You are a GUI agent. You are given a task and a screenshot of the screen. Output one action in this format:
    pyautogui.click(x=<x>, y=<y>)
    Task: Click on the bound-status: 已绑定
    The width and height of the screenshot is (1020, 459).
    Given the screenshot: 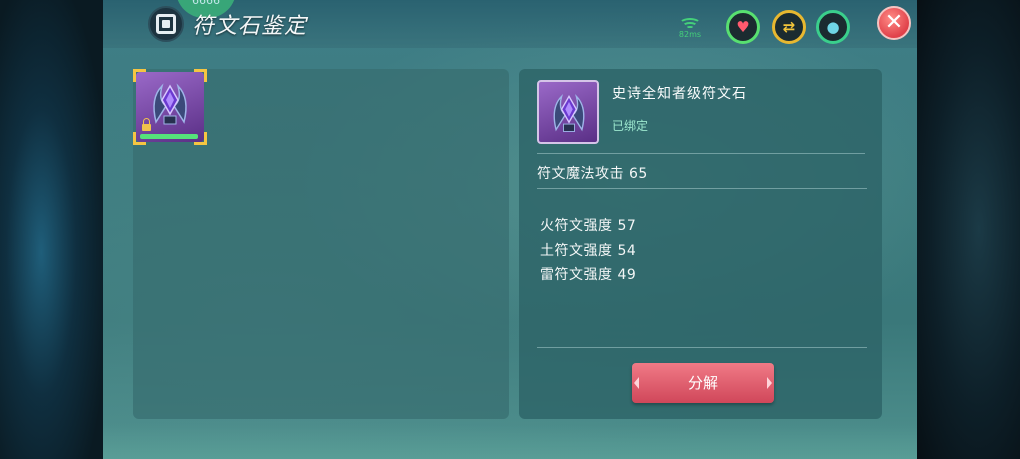 What is the action you would take?
    pyautogui.click(x=630, y=126)
    